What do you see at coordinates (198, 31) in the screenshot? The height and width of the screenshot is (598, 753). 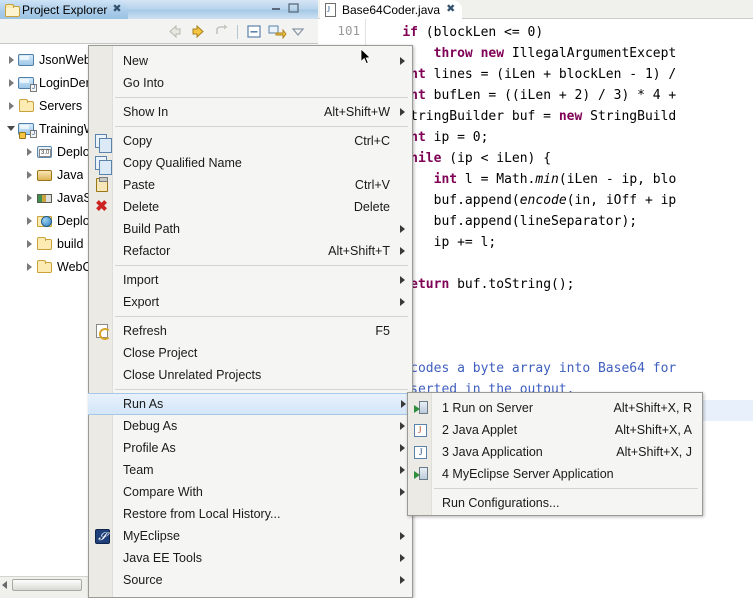 I see `forward-arrow-icon` at bounding box center [198, 31].